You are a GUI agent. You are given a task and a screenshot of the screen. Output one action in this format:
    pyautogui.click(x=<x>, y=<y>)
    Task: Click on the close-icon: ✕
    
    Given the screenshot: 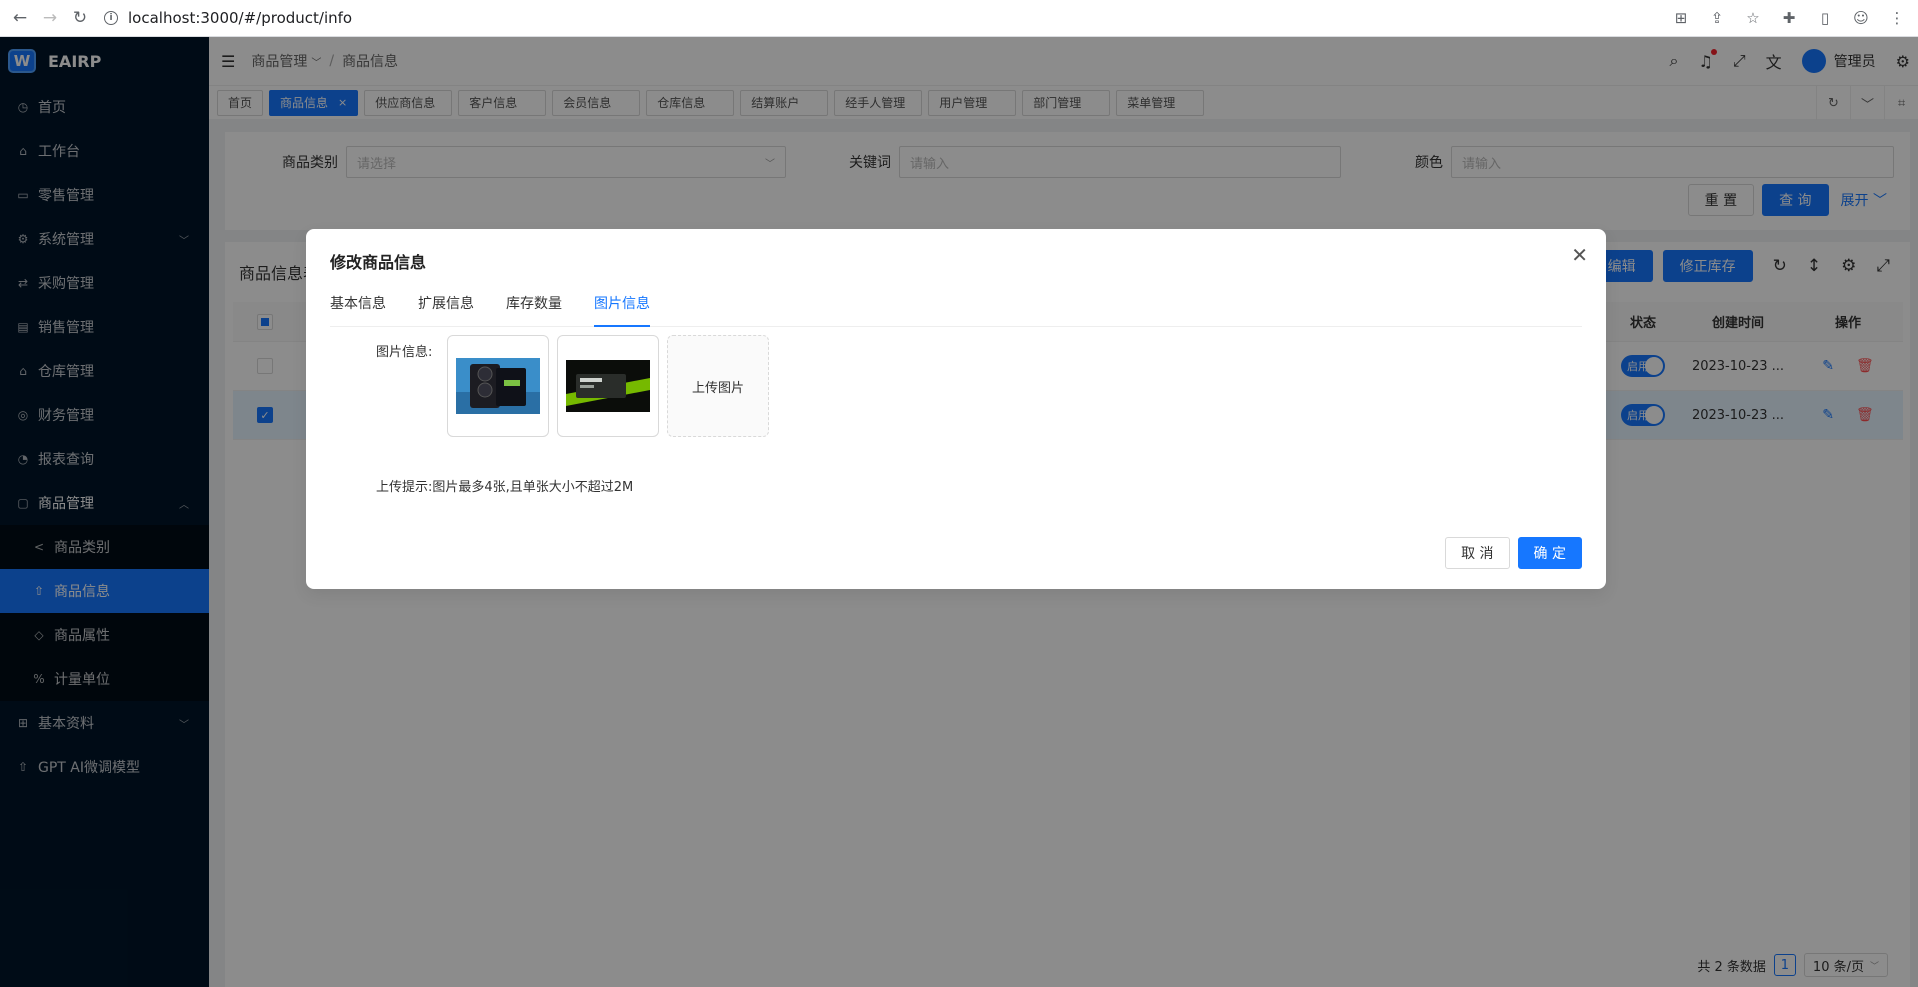 What is the action you would take?
    pyautogui.click(x=1579, y=255)
    